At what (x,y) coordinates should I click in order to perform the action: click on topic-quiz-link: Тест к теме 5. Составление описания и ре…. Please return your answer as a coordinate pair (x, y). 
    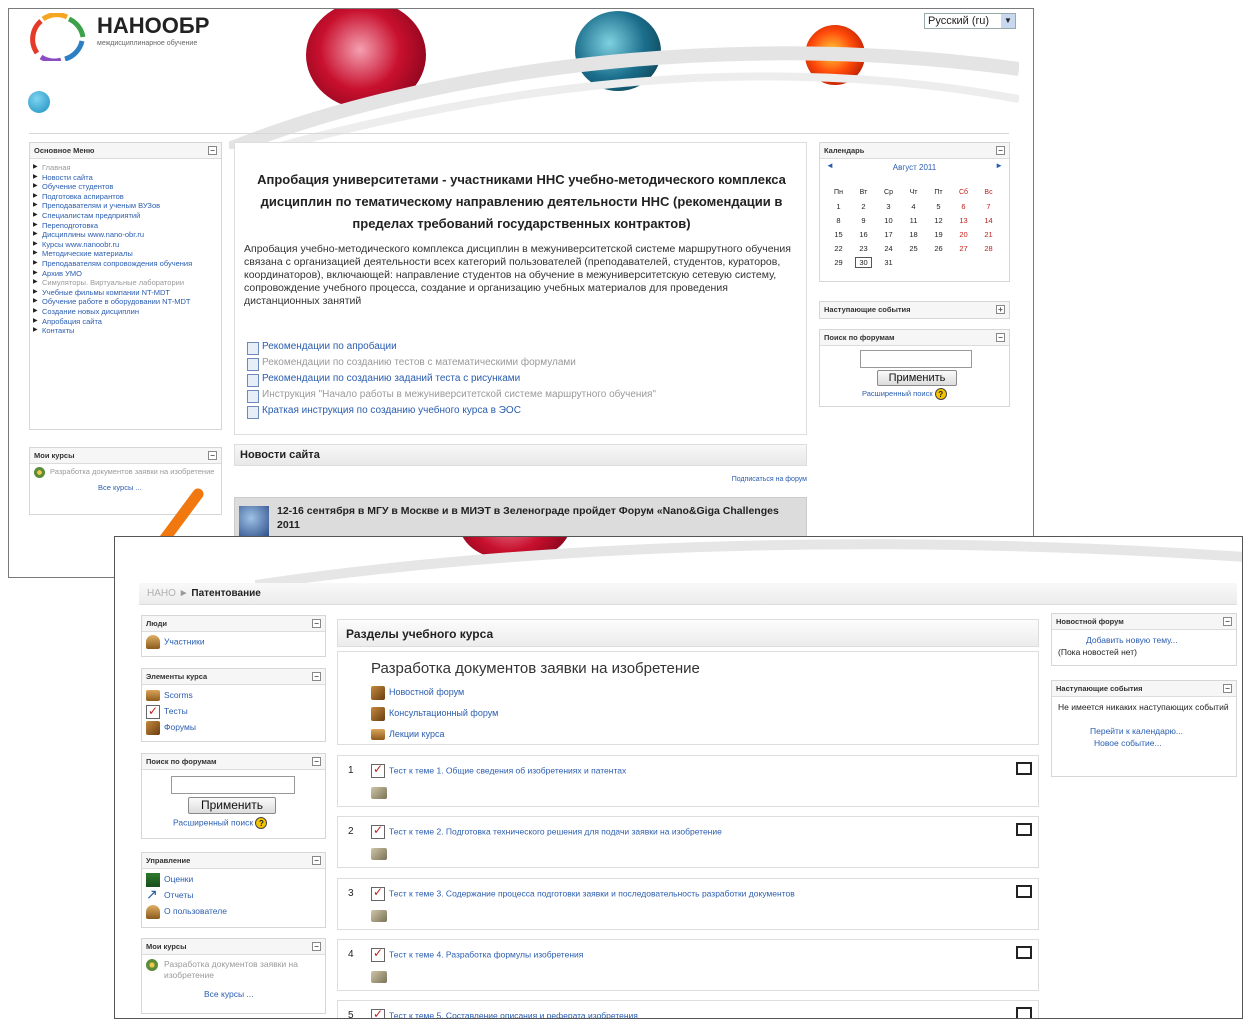
    Looking at the image, I should click on (513, 1014).